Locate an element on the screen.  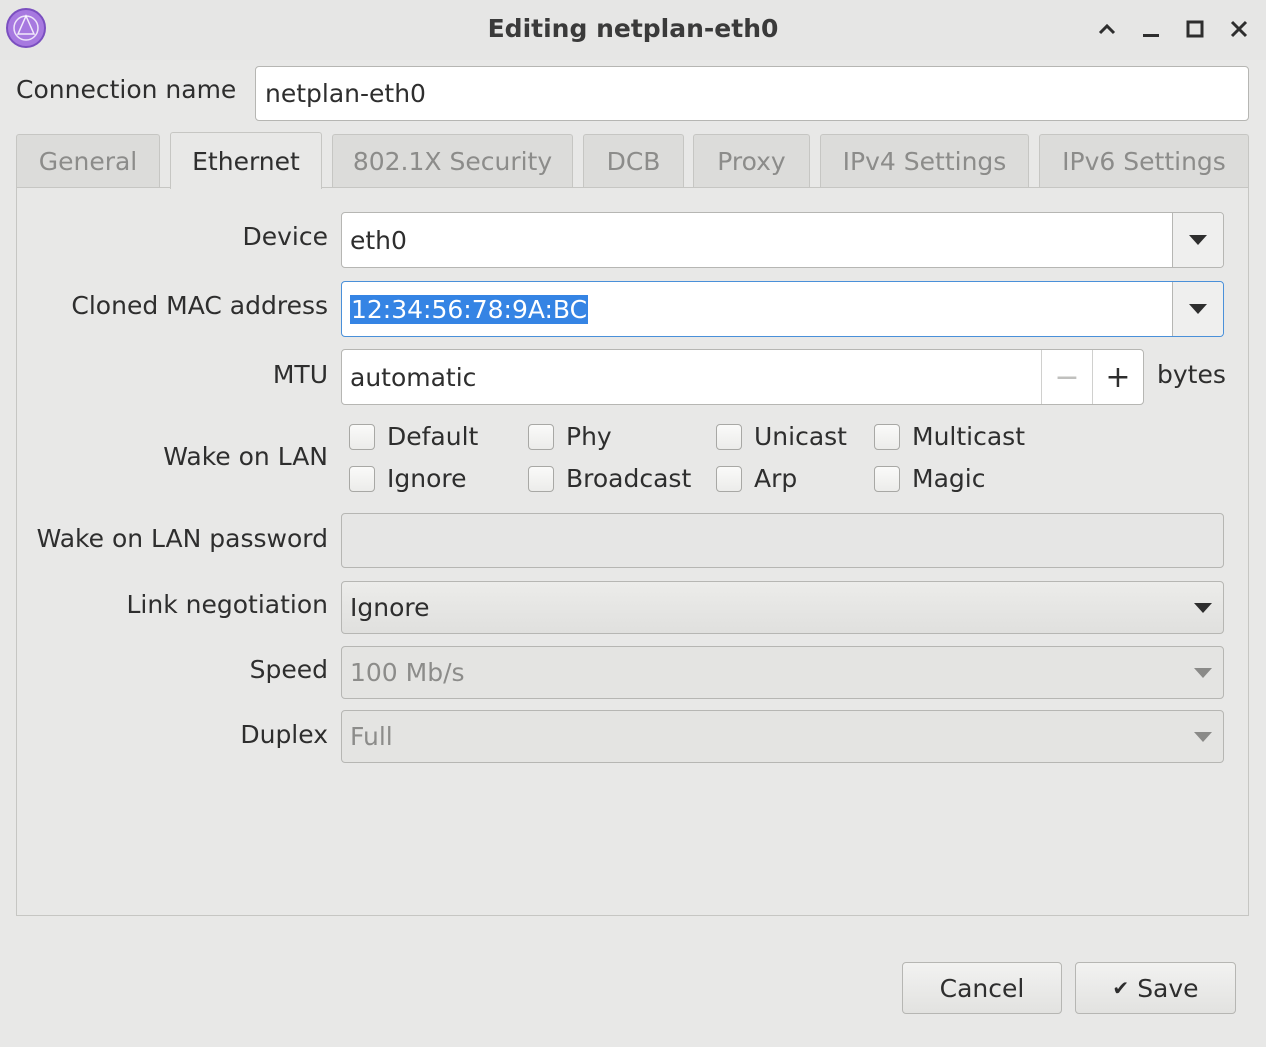
duplex-combo: Full is located at coordinates (782, 736).